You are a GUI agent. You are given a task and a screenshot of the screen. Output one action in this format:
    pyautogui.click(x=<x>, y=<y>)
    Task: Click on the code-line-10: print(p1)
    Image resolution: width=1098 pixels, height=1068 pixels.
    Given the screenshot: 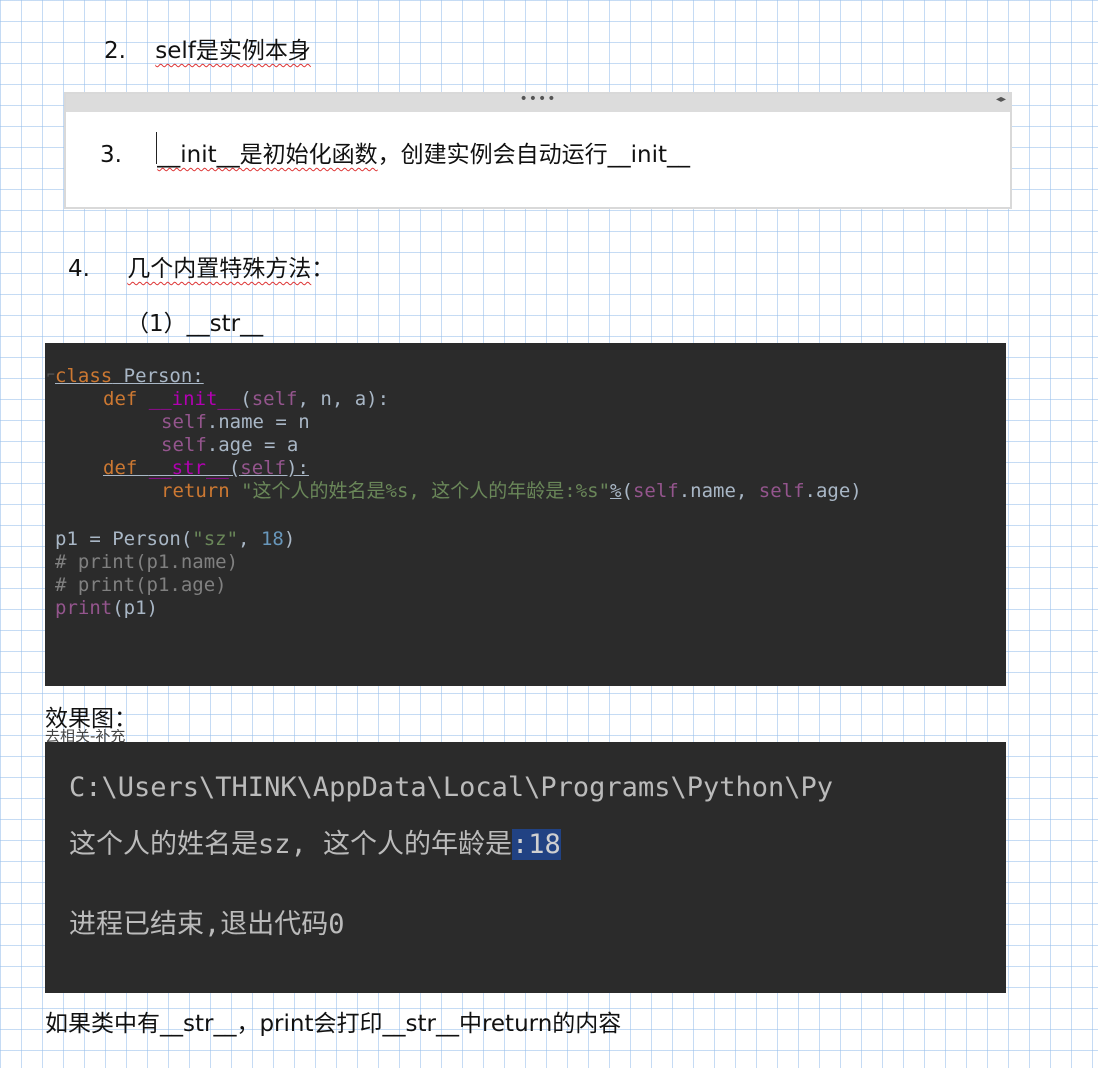 What is the action you would take?
    pyautogui.click(x=106, y=608)
    